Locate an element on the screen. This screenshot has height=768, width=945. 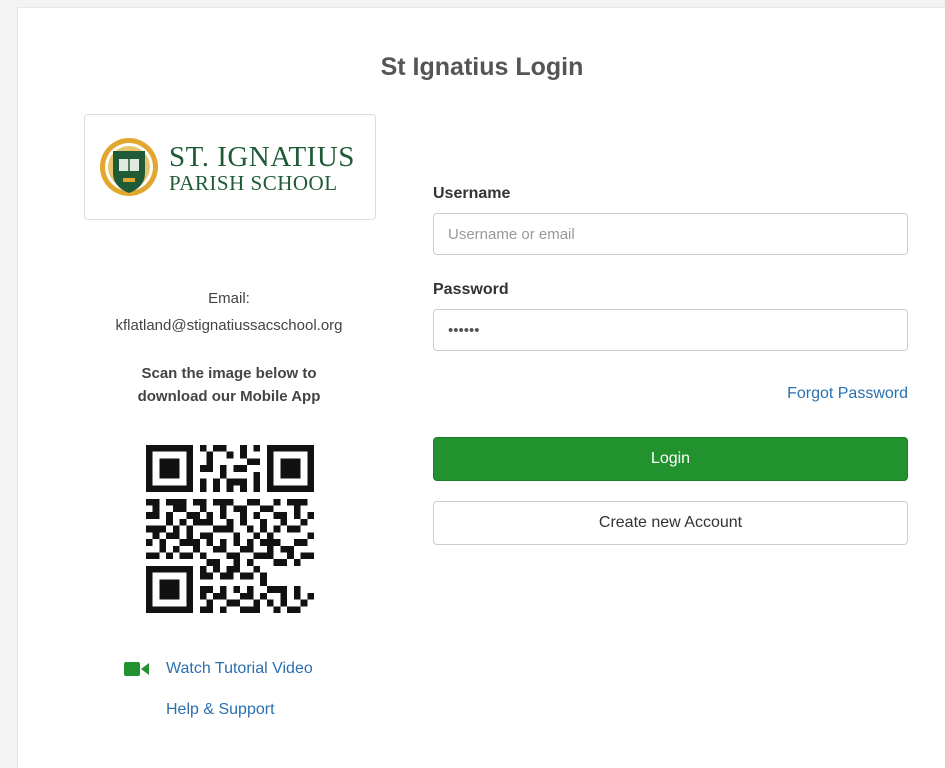
qr-code-icon is located at coordinates (230, 529).